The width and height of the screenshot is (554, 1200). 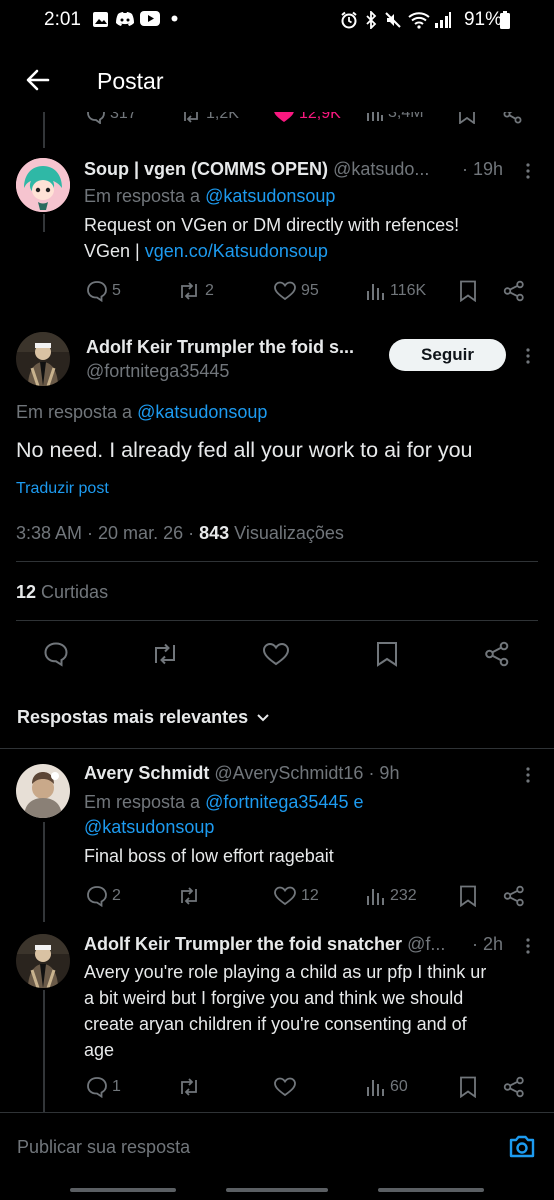 I want to click on like-button: 12, so click(x=296, y=896).